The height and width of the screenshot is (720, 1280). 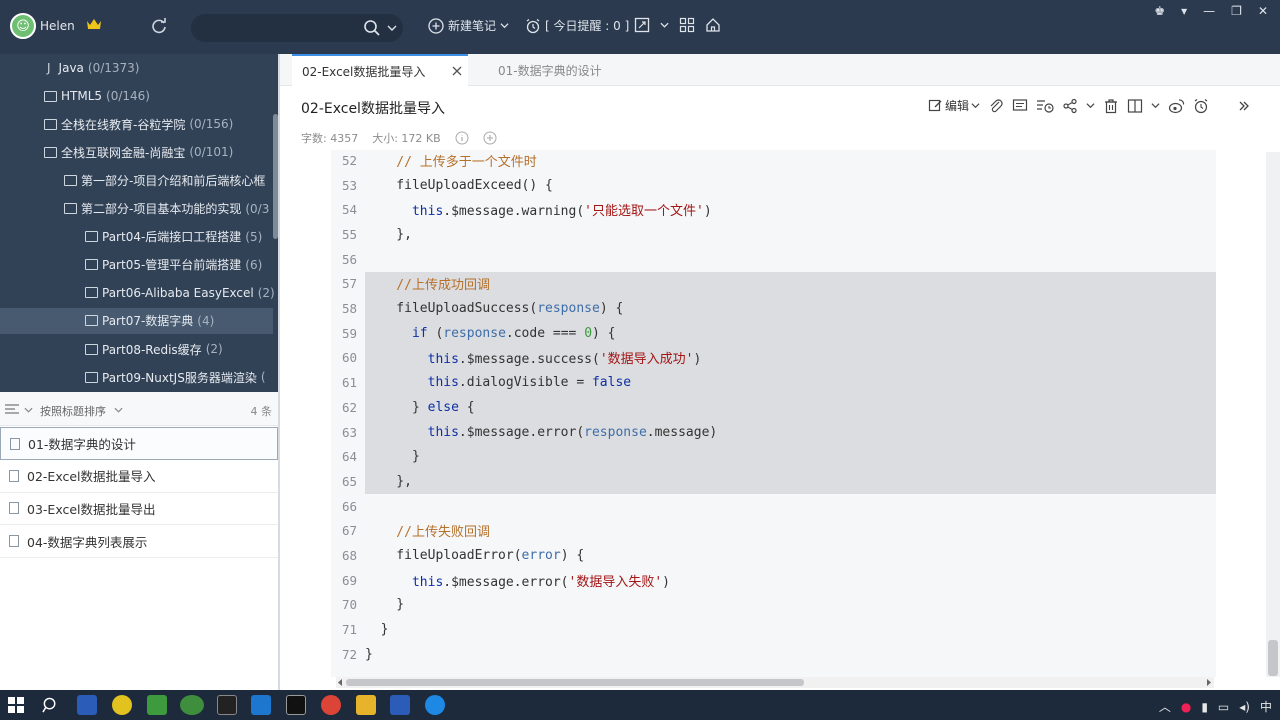 What do you see at coordinates (1184, 11) in the screenshot?
I see `dropdown-menu-icon: ▾` at bounding box center [1184, 11].